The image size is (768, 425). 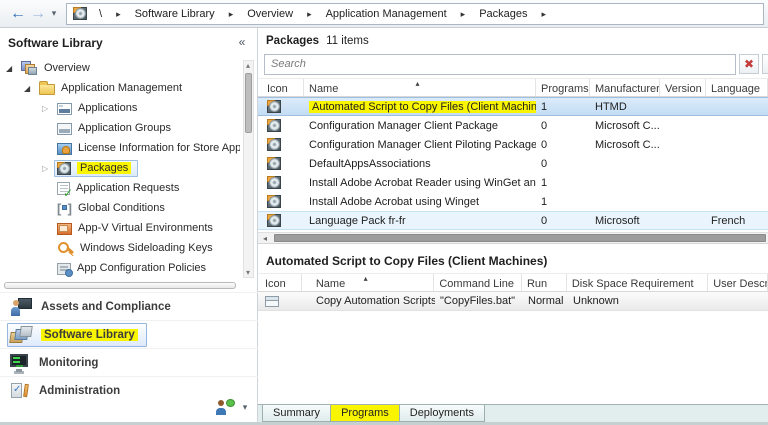 I want to click on forward-button, so click(x=38, y=14).